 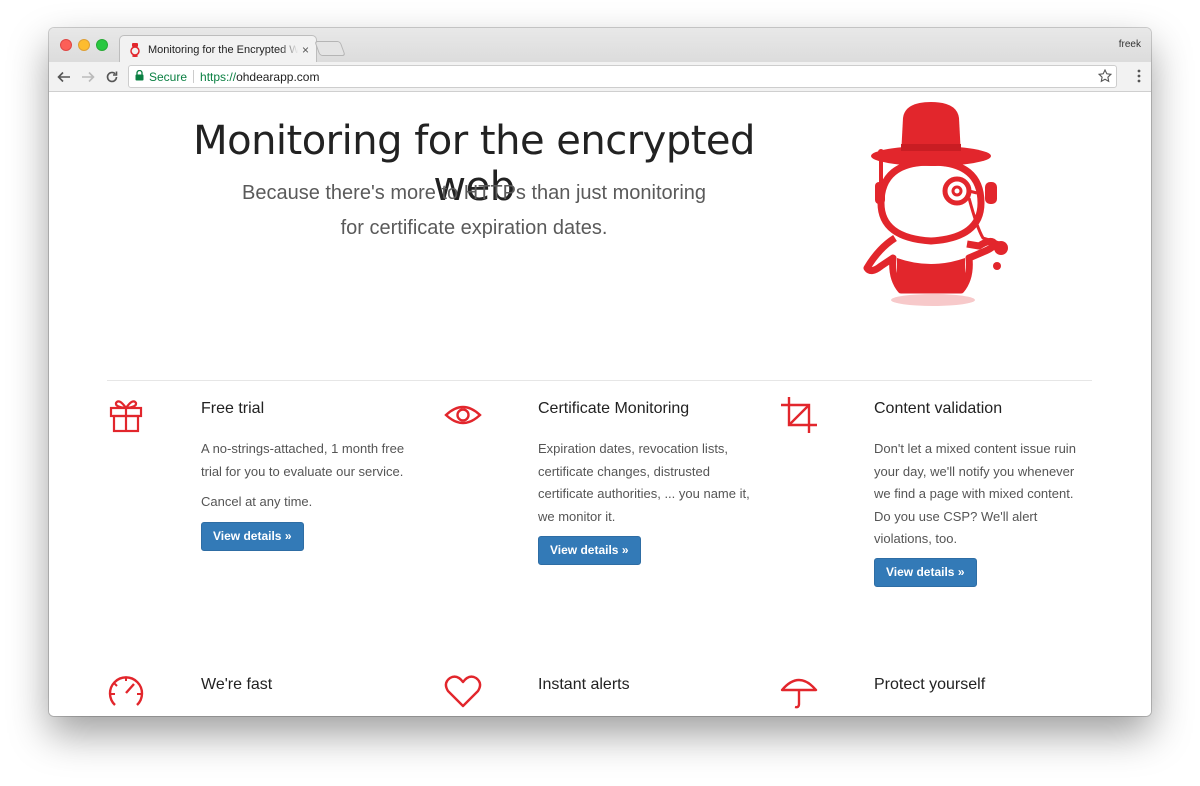 What do you see at coordinates (66, 45) in the screenshot?
I see `close-window-button` at bounding box center [66, 45].